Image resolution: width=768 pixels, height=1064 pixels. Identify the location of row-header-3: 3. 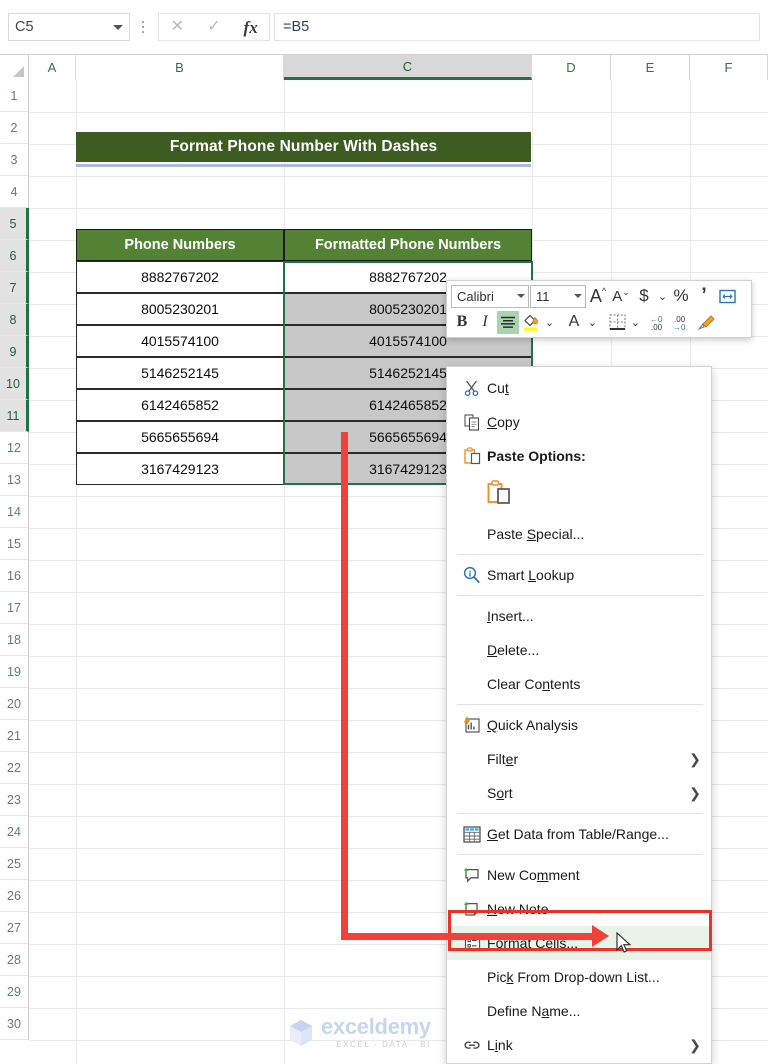
(14, 160).